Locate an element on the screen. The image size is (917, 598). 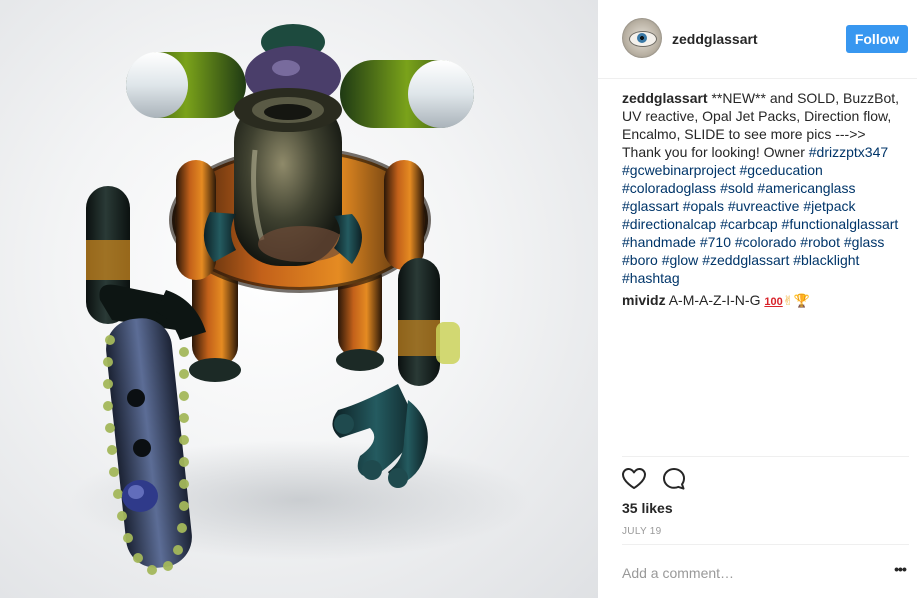
hashtag-link: #blacklight is located at coordinates (826, 260).